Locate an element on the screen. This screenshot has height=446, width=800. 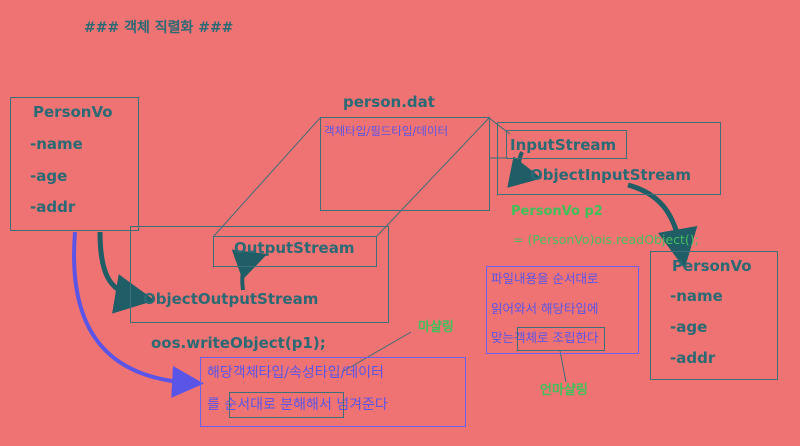
left-class-field: -addr is located at coordinates (53, 207).